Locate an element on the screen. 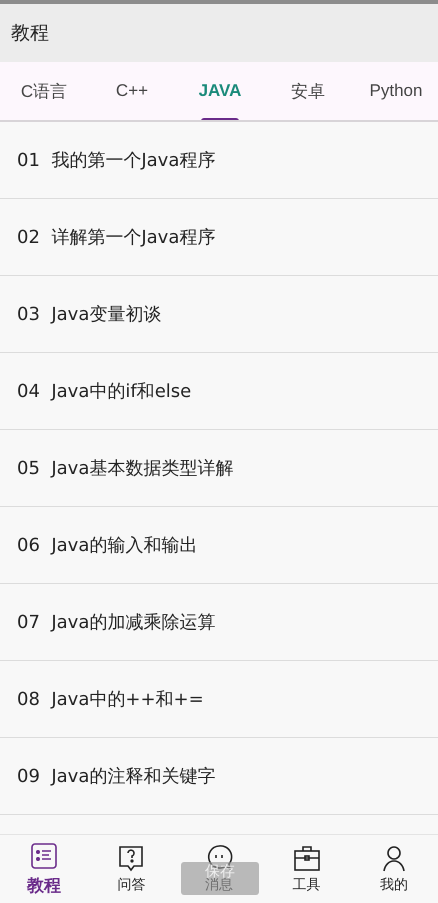  category-tab: Python is located at coordinates (396, 91).